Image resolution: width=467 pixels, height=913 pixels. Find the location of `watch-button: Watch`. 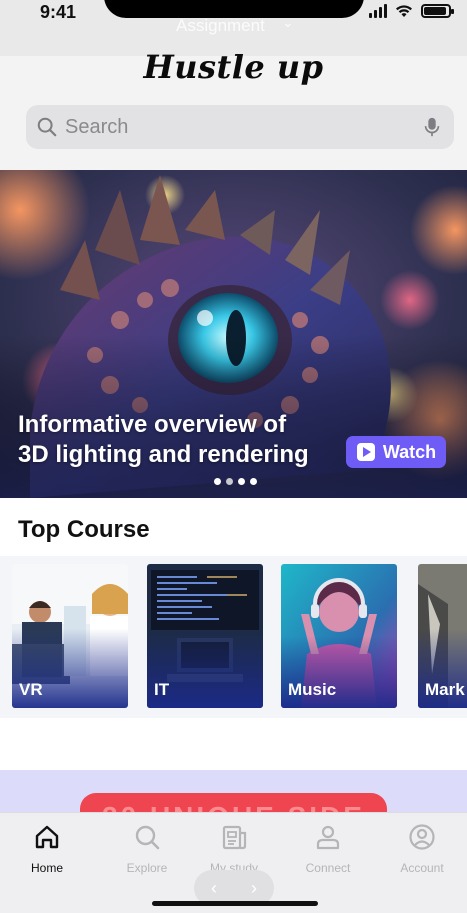

watch-button: Watch is located at coordinates (396, 452).